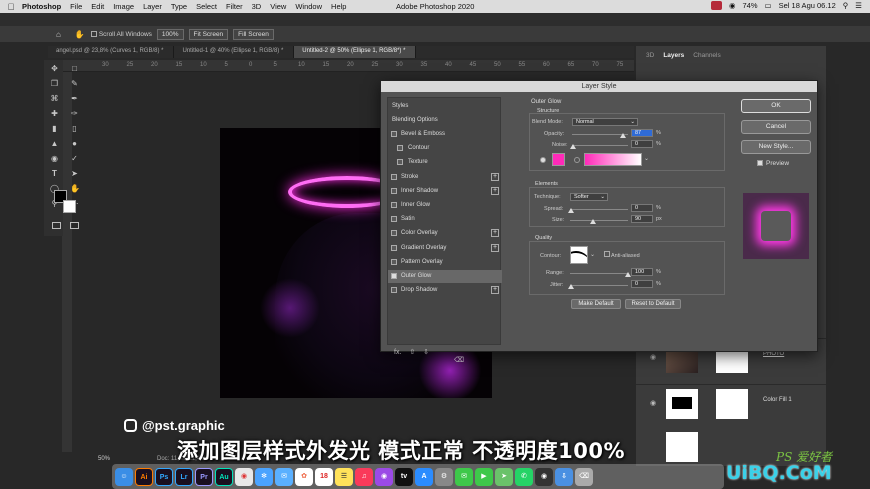 The width and height of the screenshot is (870, 489). I want to click on clock: Sel 18 Agu 06.12, so click(807, 5).